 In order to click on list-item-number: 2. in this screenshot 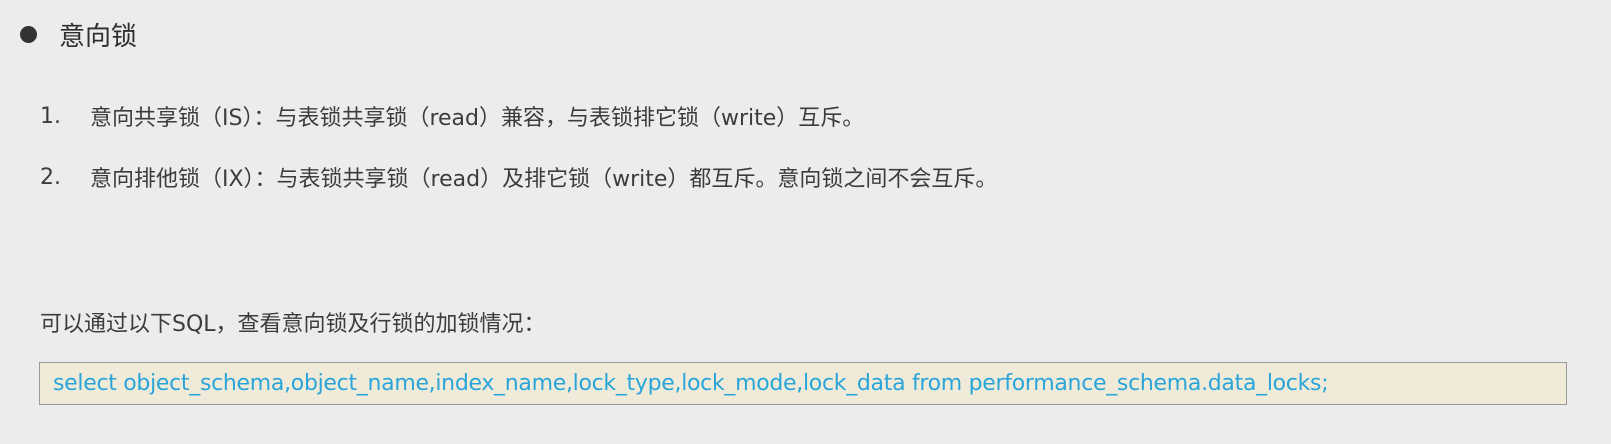, I will do `click(50, 177)`.